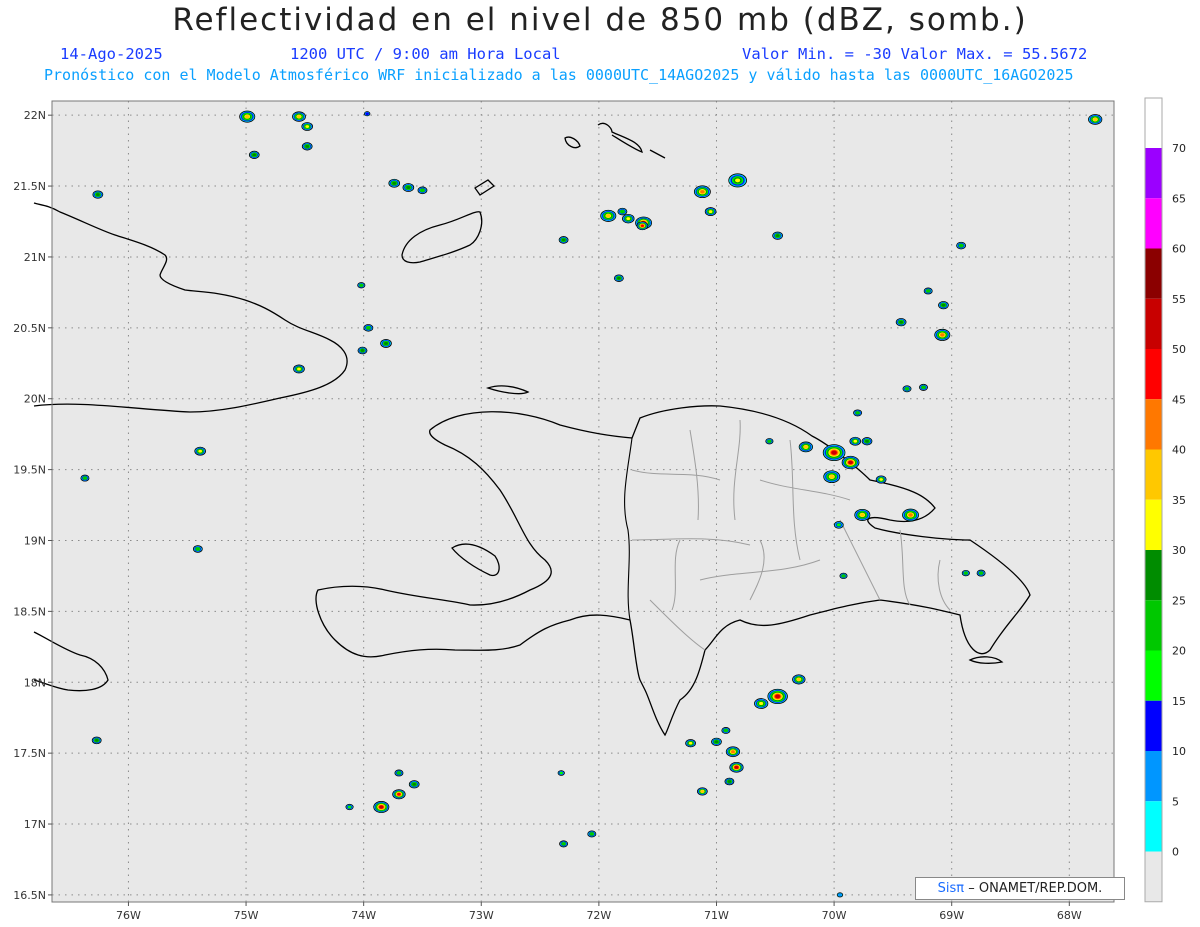  What do you see at coordinates (35, 399) in the screenshot?
I see `lat-label: 20N` at bounding box center [35, 399].